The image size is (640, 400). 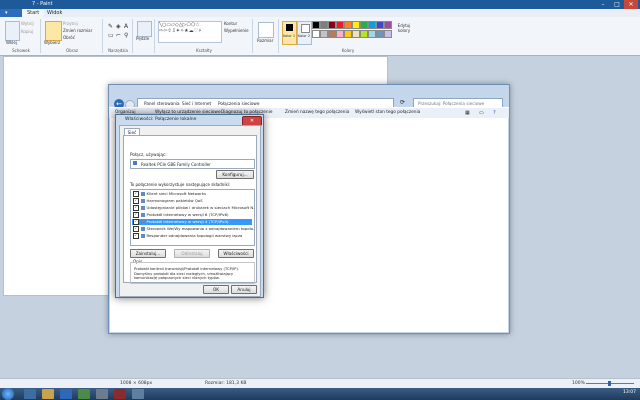 What do you see at coordinates (53, 31) in the screenshot?
I see `select-button` at bounding box center [53, 31].